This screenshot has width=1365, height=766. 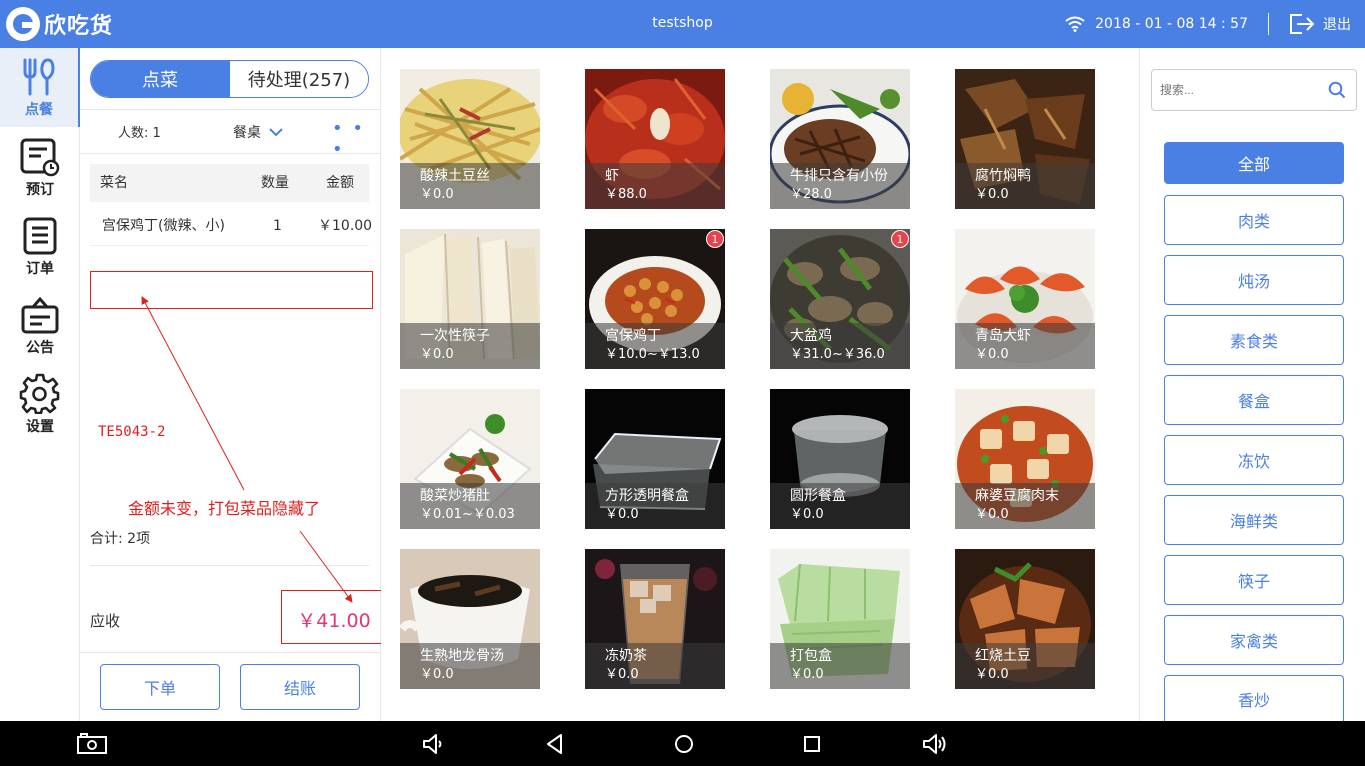 What do you see at coordinates (300, 687) in the screenshot?
I see `checkout-button: 结账` at bounding box center [300, 687].